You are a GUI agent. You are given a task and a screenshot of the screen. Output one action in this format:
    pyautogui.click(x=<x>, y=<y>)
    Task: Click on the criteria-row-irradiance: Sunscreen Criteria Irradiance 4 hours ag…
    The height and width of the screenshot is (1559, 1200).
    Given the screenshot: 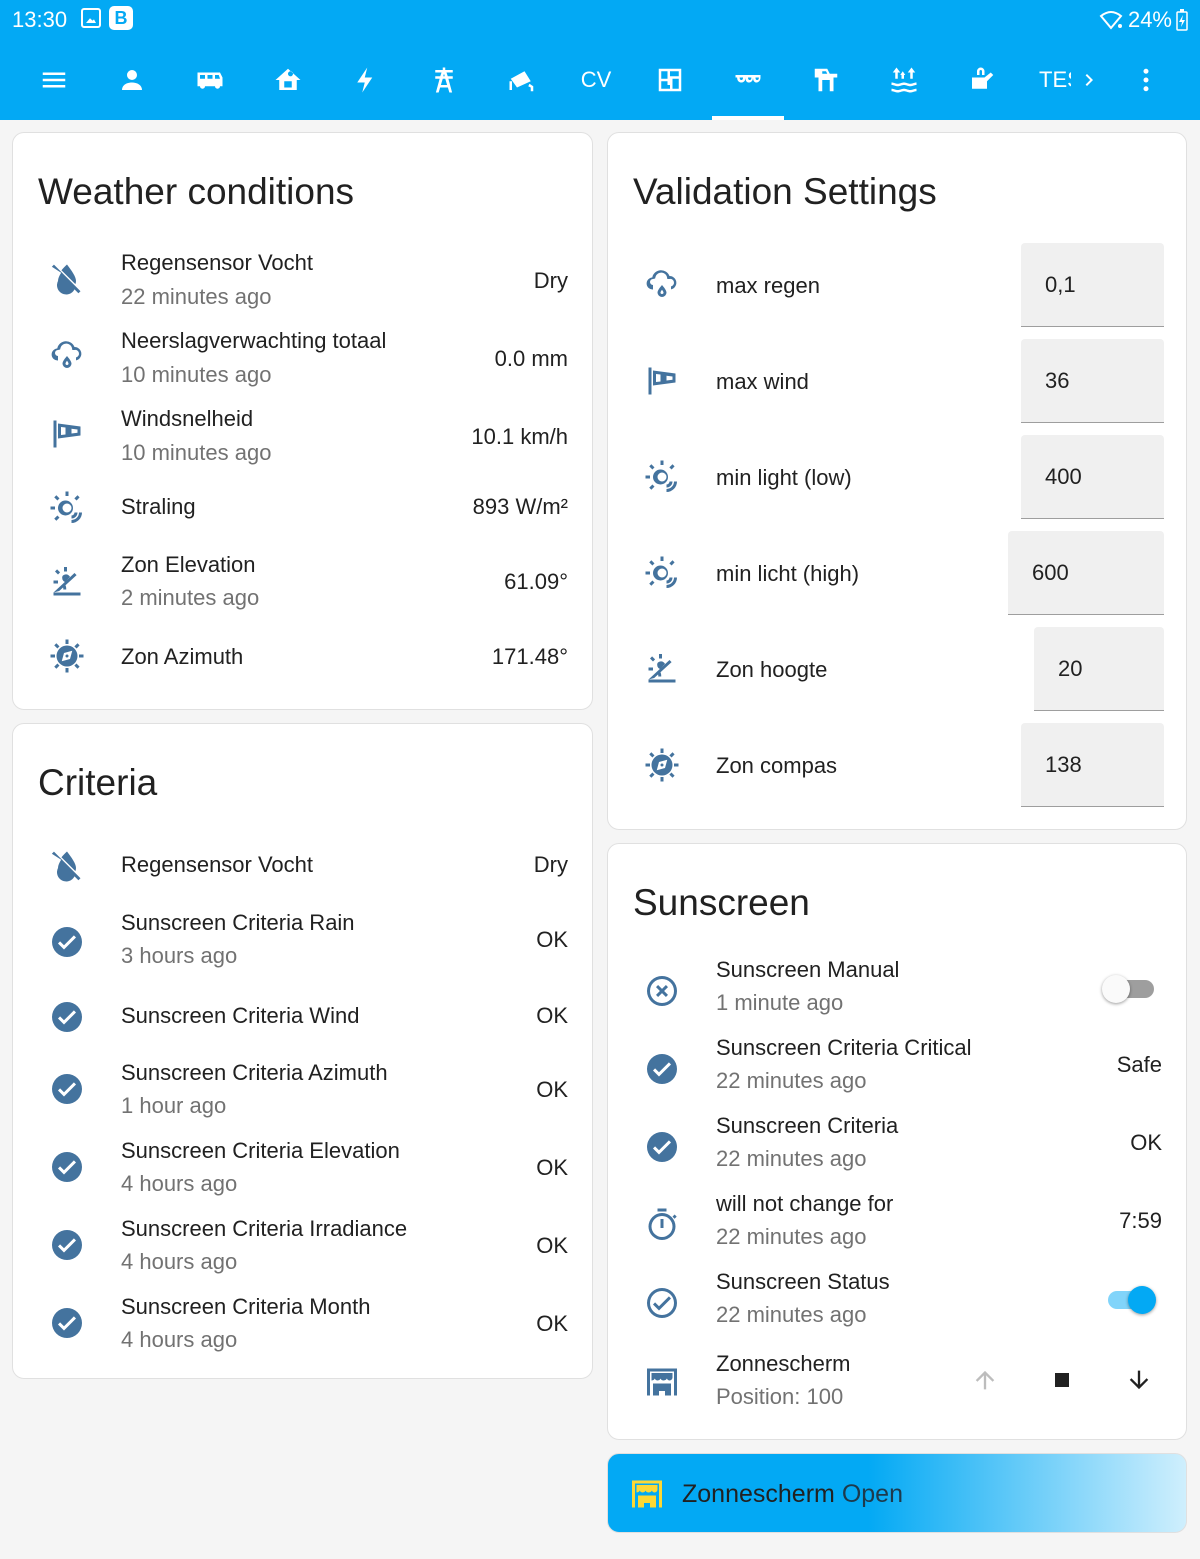 What is the action you would take?
    pyautogui.click(x=302, y=1245)
    